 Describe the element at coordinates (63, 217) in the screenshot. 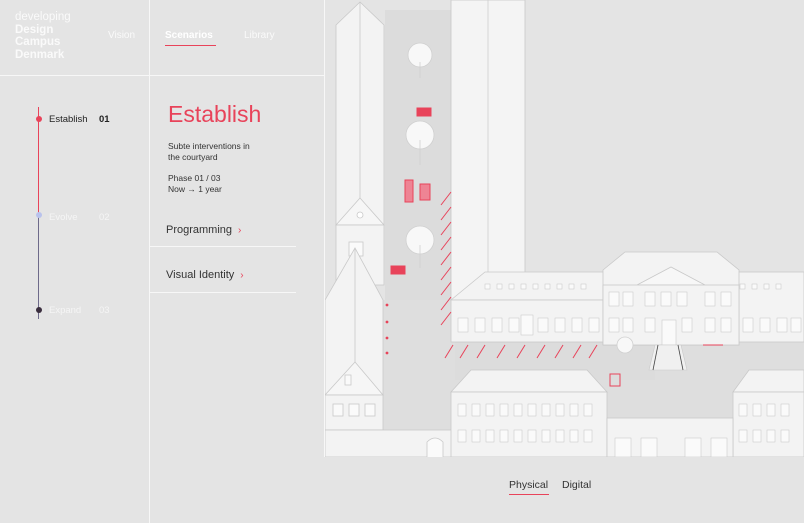

I see `timeline-label-evolve: Evolve` at that location.